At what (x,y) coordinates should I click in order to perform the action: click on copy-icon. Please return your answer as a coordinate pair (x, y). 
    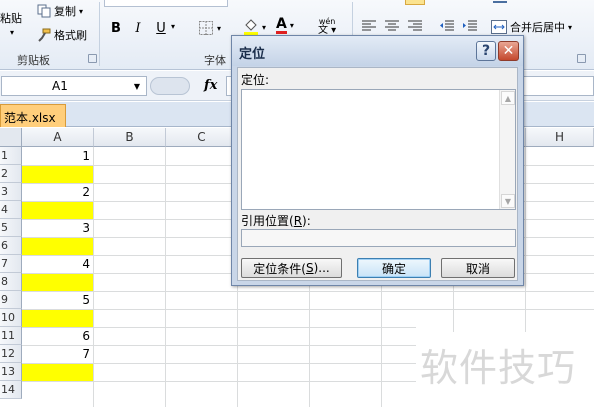
    Looking at the image, I should click on (44, 11).